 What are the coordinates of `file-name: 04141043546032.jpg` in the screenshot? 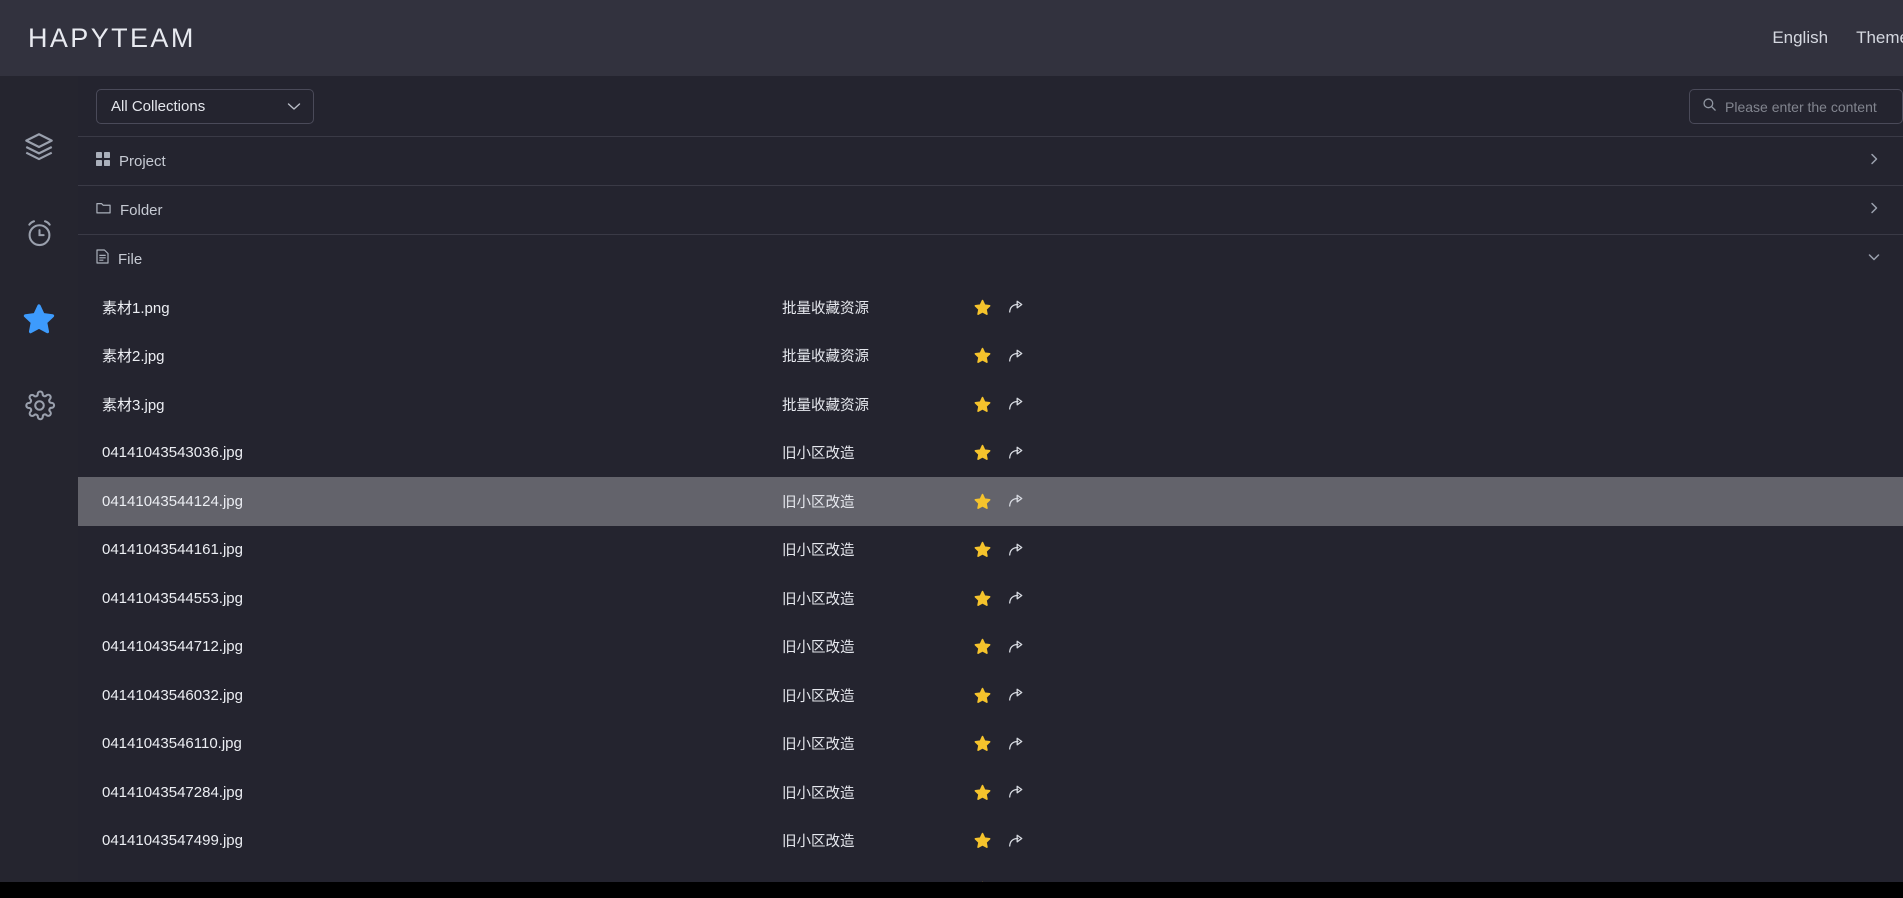 It's located at (172, 695).